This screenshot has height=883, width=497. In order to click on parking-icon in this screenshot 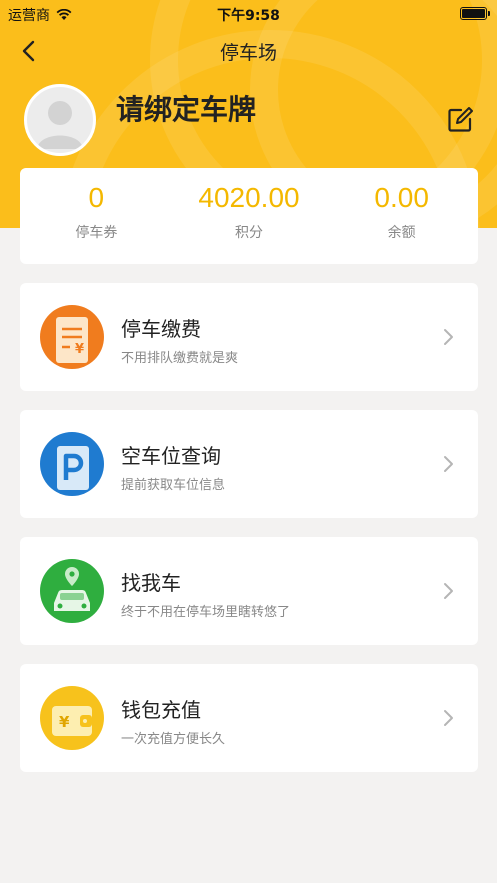, I will do `click(72, 464)`.